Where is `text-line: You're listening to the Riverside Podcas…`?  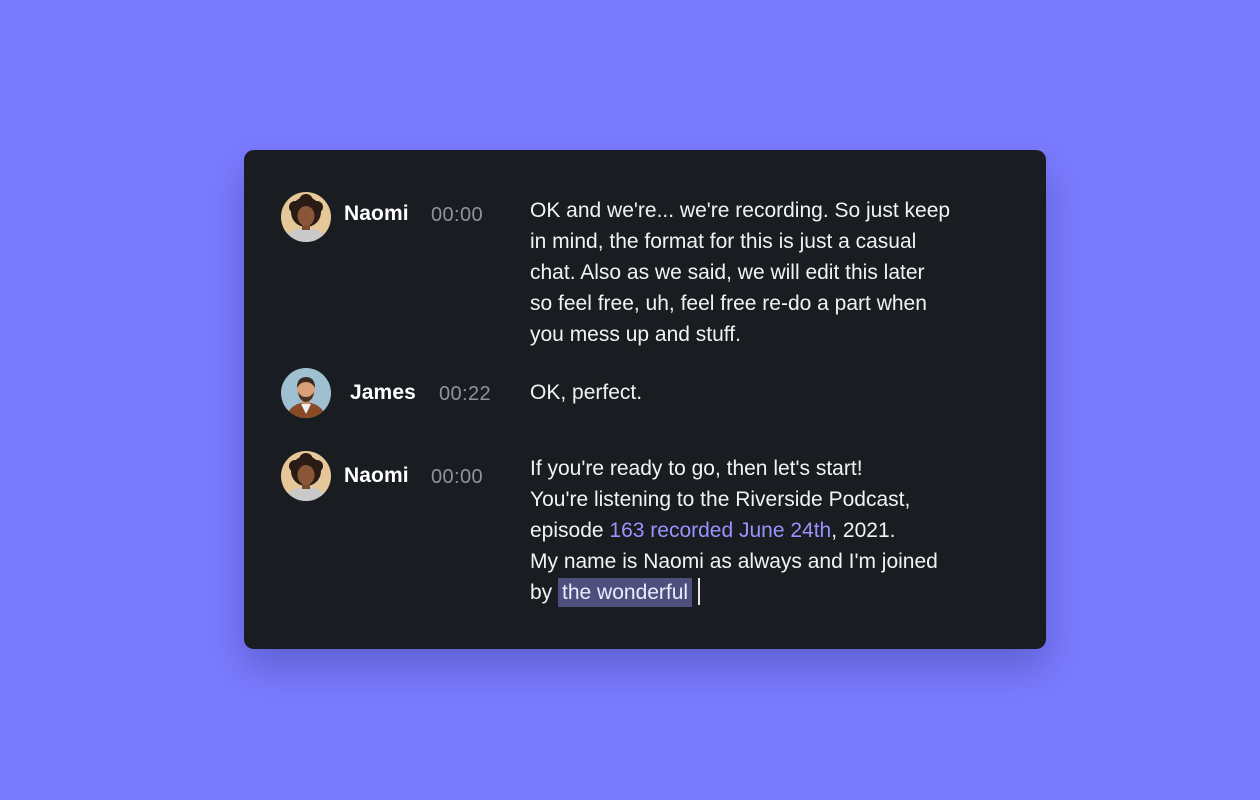
text-line: You're listening to the Riverside Podcas… is located at coordinates (720, 499).